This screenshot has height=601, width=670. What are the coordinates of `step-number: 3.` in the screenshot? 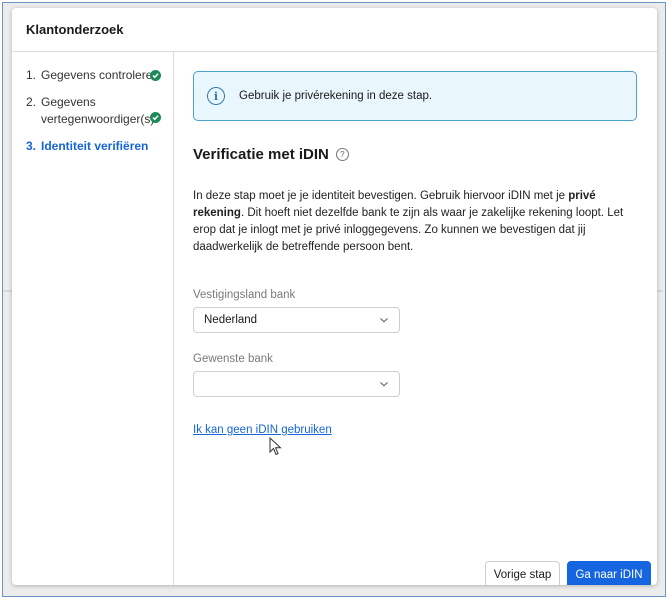 It's located at (31, 146).